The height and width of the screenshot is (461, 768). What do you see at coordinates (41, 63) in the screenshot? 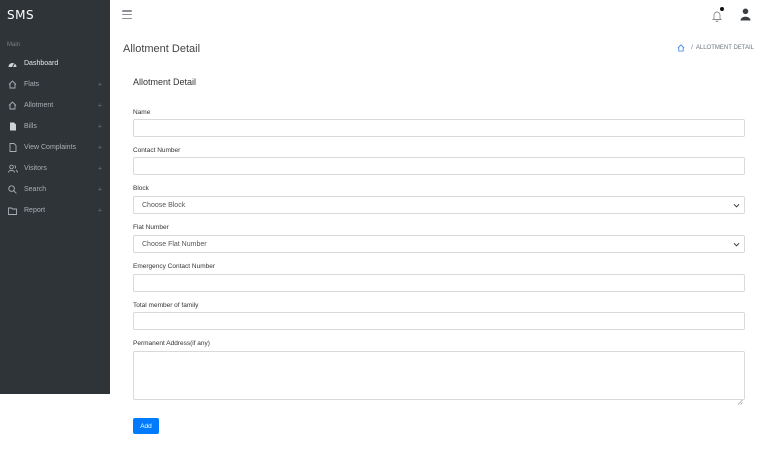
I see `sidebar-item-label: Dashboard` at bounding box center [41, 63].